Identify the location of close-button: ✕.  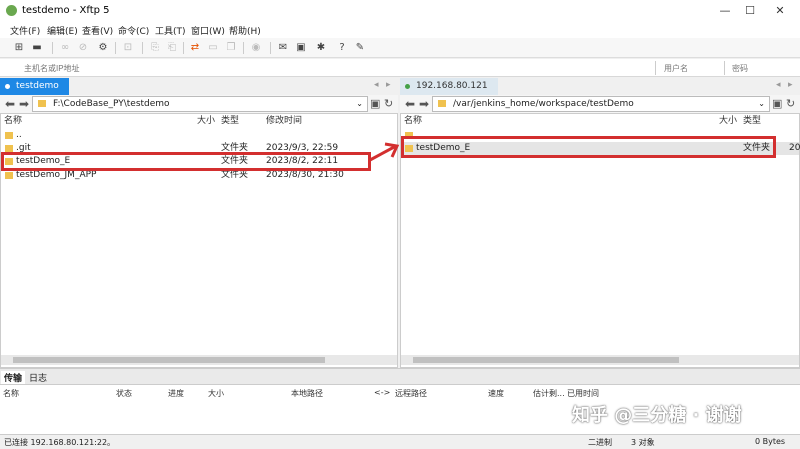
(780, 11).